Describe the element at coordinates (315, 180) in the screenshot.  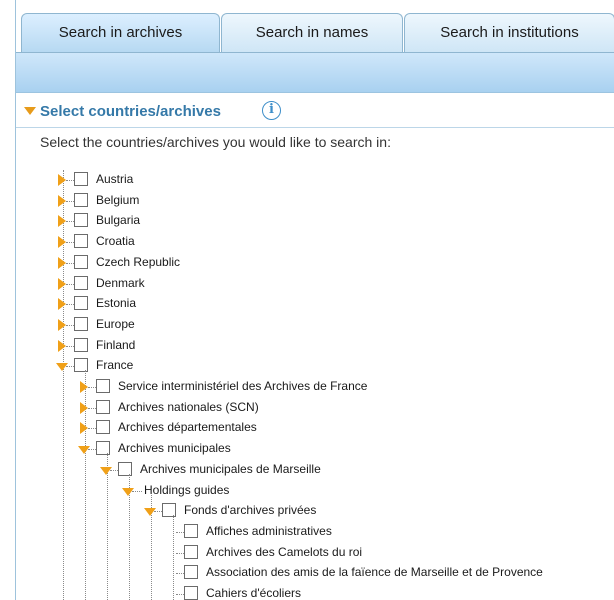
I see `tree-item-country: Austria` at that location.